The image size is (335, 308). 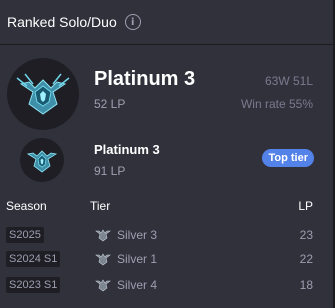 What do you see at coordinates (306, 285) in the screenshot?
I see `row-lp: 18` at bounding box center [306, 285].